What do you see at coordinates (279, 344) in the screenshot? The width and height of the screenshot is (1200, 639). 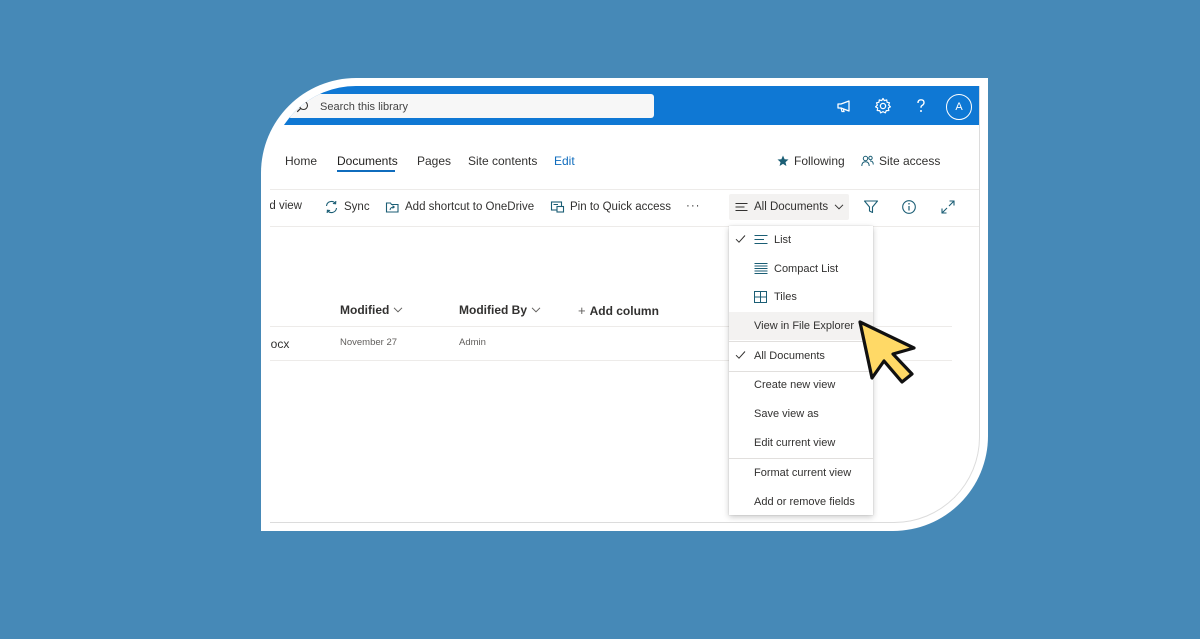 I see `file-name-link: locx` at bounding box center [279, 344].